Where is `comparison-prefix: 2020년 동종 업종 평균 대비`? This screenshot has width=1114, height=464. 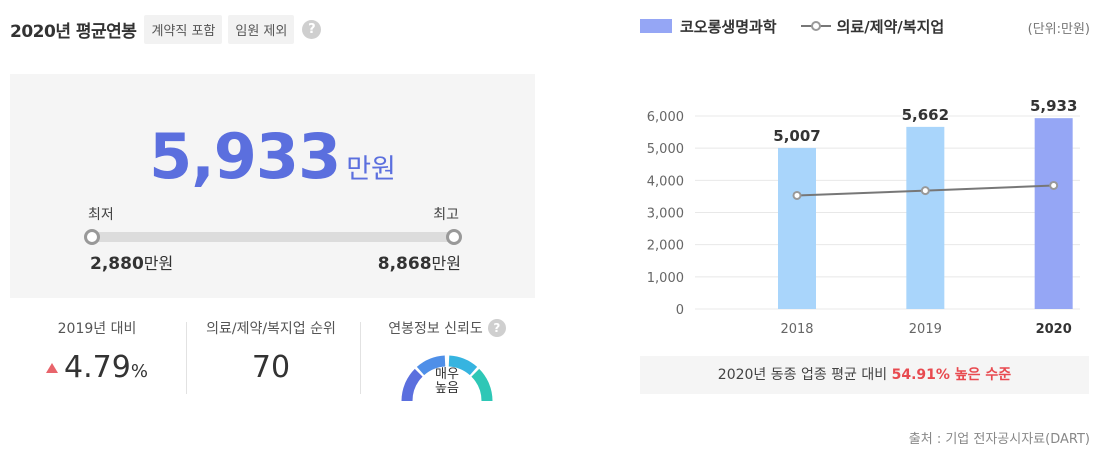 comparison-prefix: 2020년 동종 업종 평균 대비 is located at coordinates (804, 375).